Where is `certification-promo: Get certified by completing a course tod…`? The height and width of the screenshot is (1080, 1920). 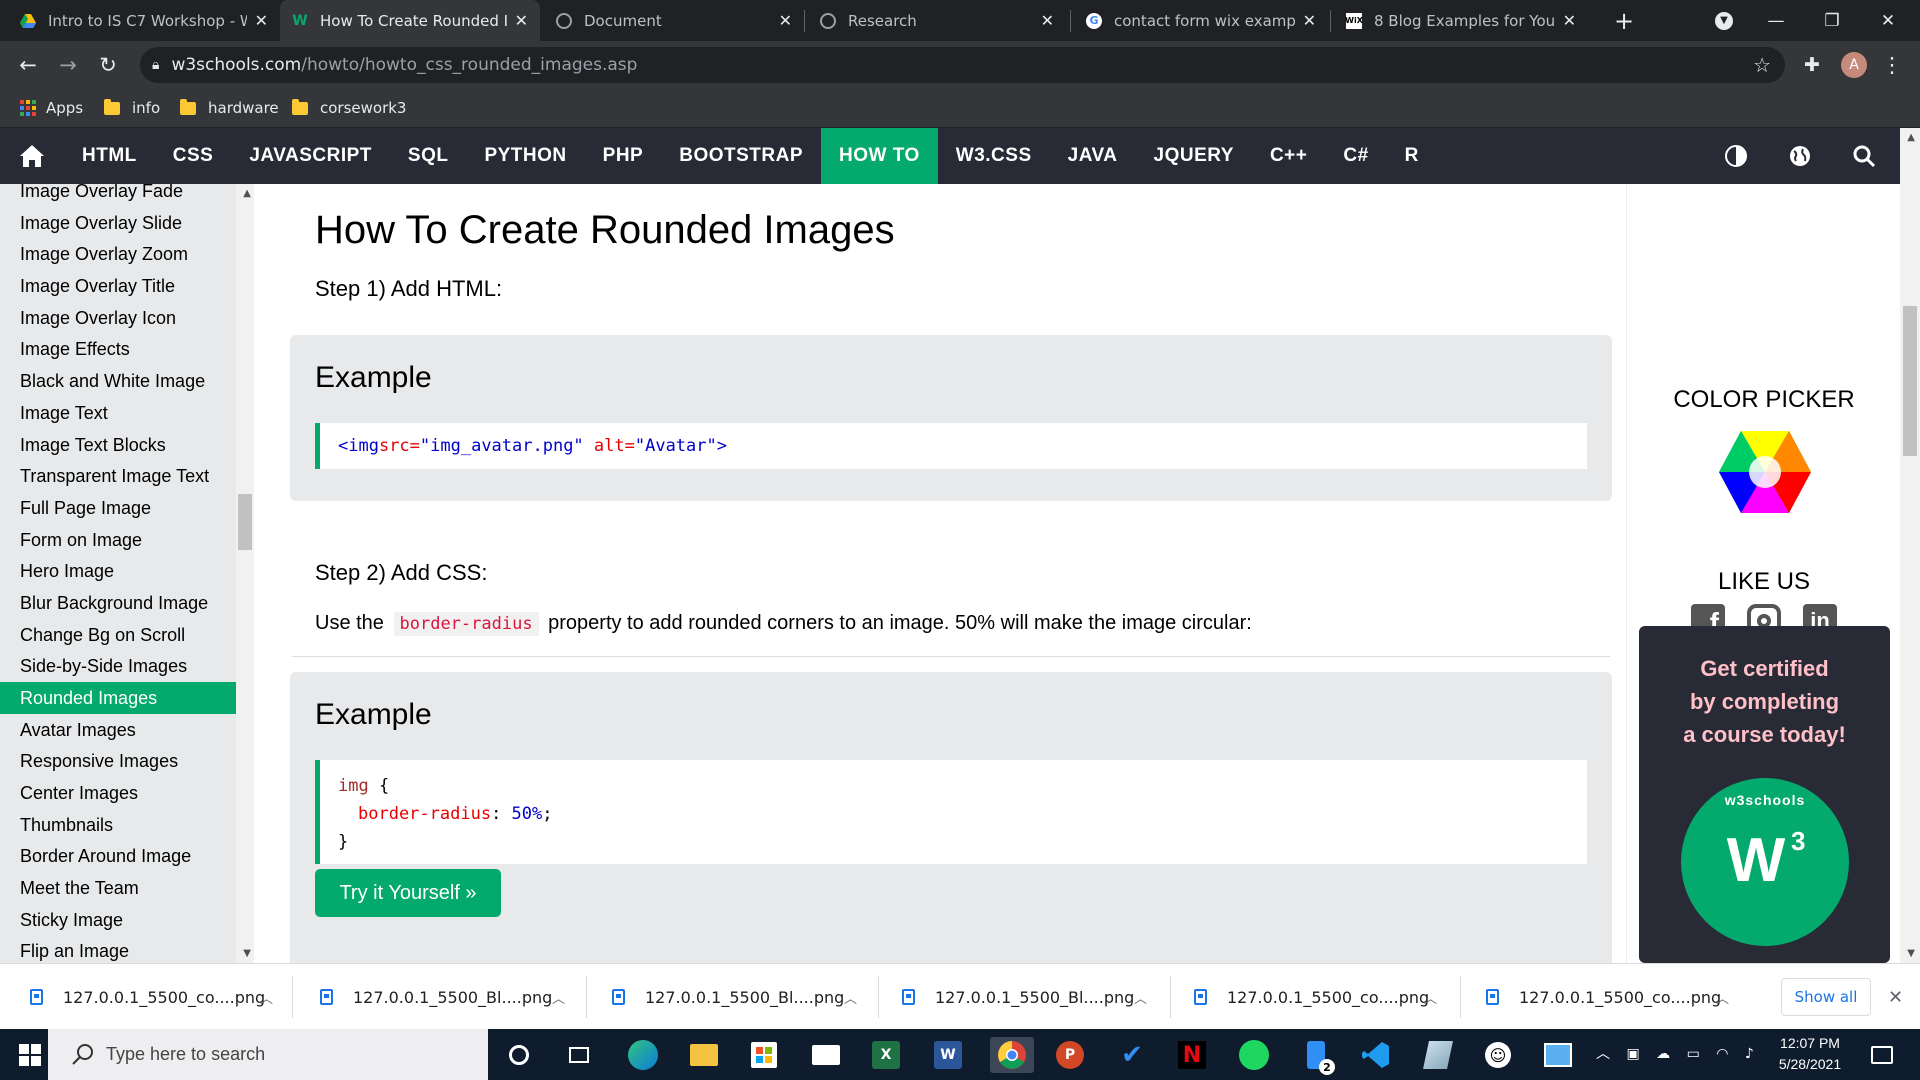
certification-promo: Get certified by completing a course tod… is located at coordinates (1764, 794).